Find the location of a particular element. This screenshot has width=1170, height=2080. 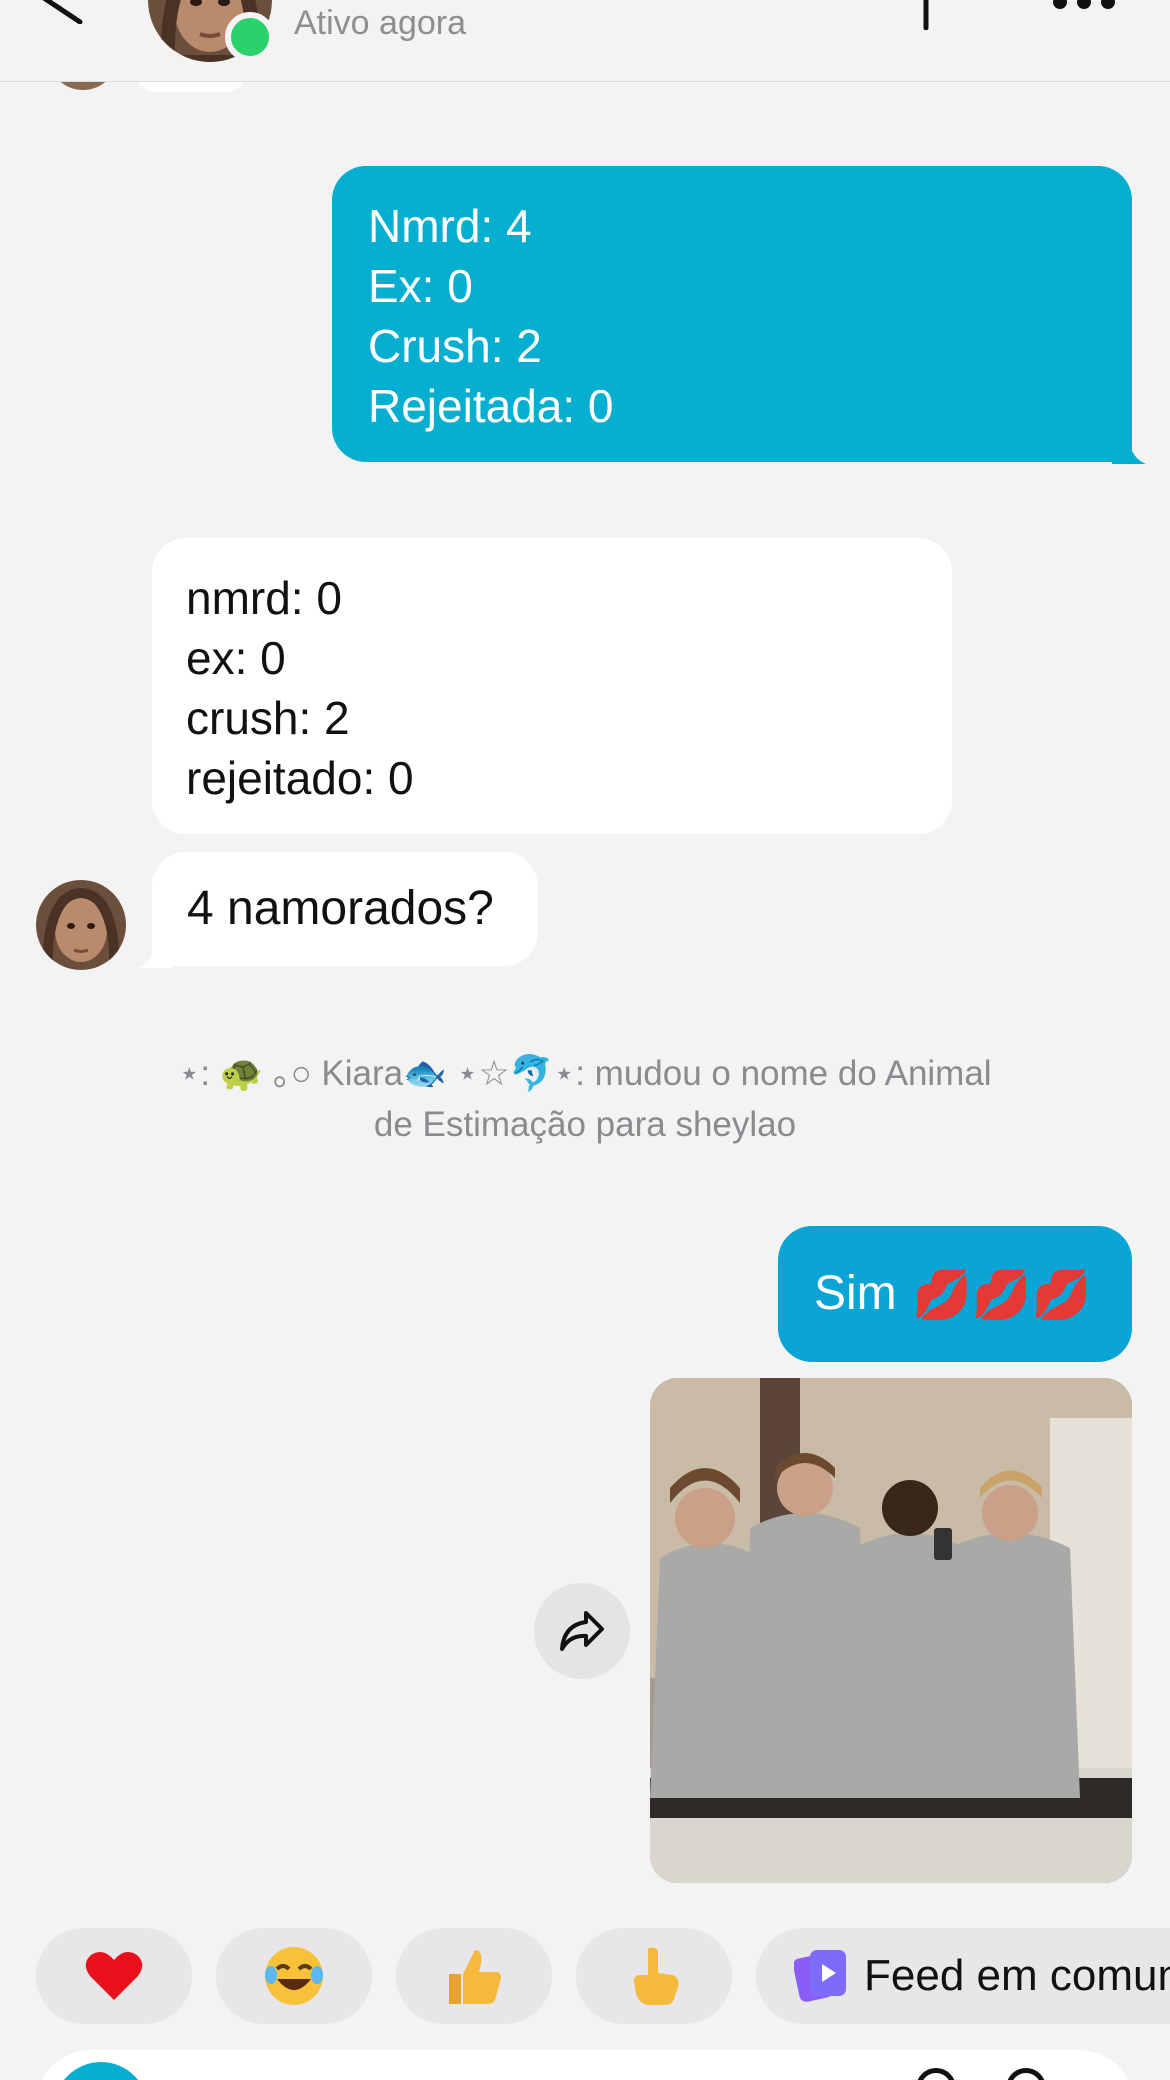

message-line: Rejeitada: 0 is located at coordinates (491, 406).